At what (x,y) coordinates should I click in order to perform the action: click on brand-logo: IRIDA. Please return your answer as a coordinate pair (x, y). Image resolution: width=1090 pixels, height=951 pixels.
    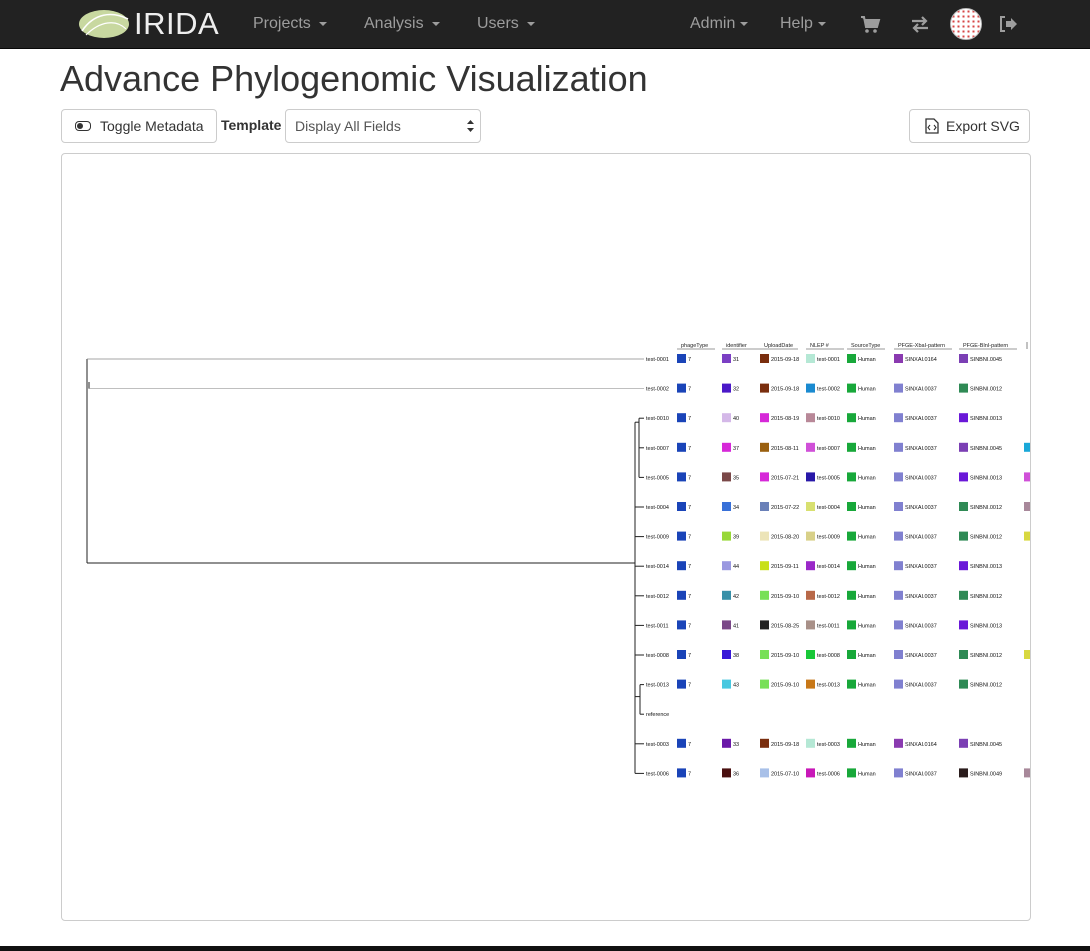
    Looking at the image, I should click on (148, 24).